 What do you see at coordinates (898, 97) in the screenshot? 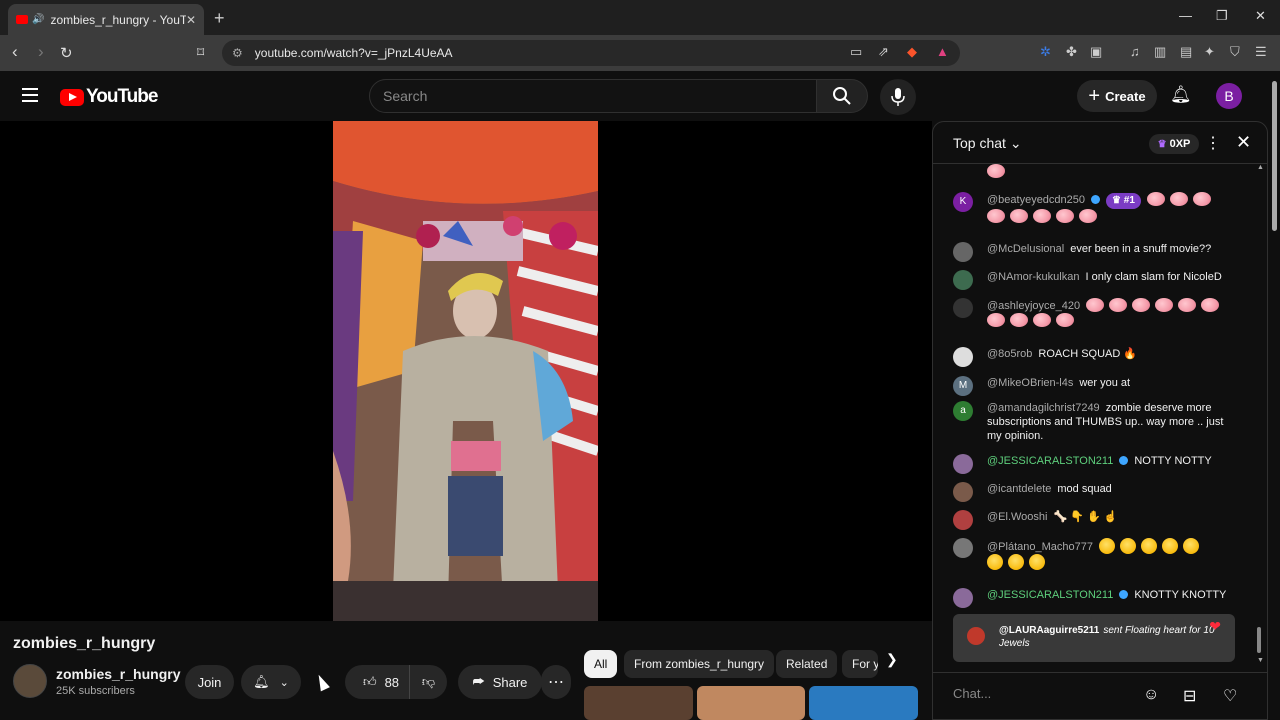
I see `voice-search-button` at bounding box center [898, 97].